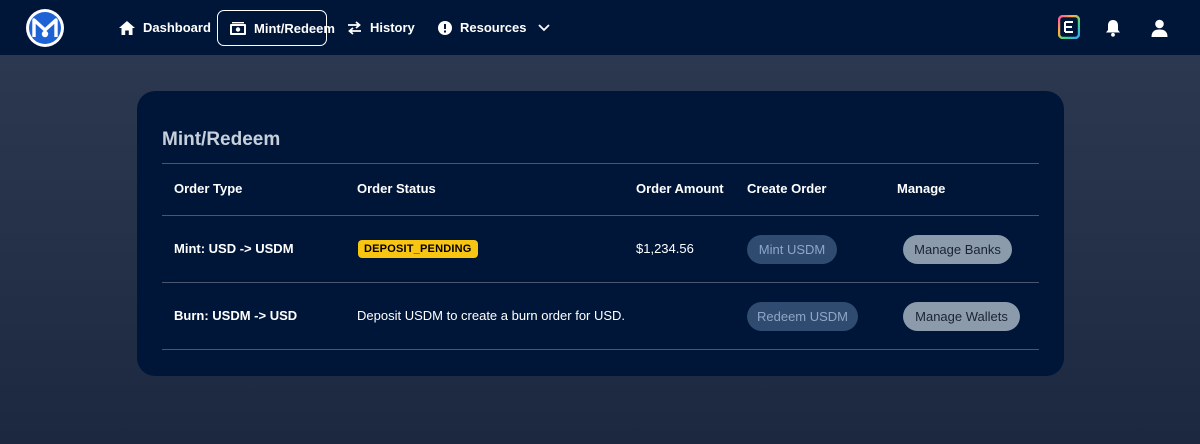 This screenshot has width=1200, height=444. Describe the element at coordinates (957, 249) in the screenshot. I see `manage-banks-button: Manage Banks` at that location.